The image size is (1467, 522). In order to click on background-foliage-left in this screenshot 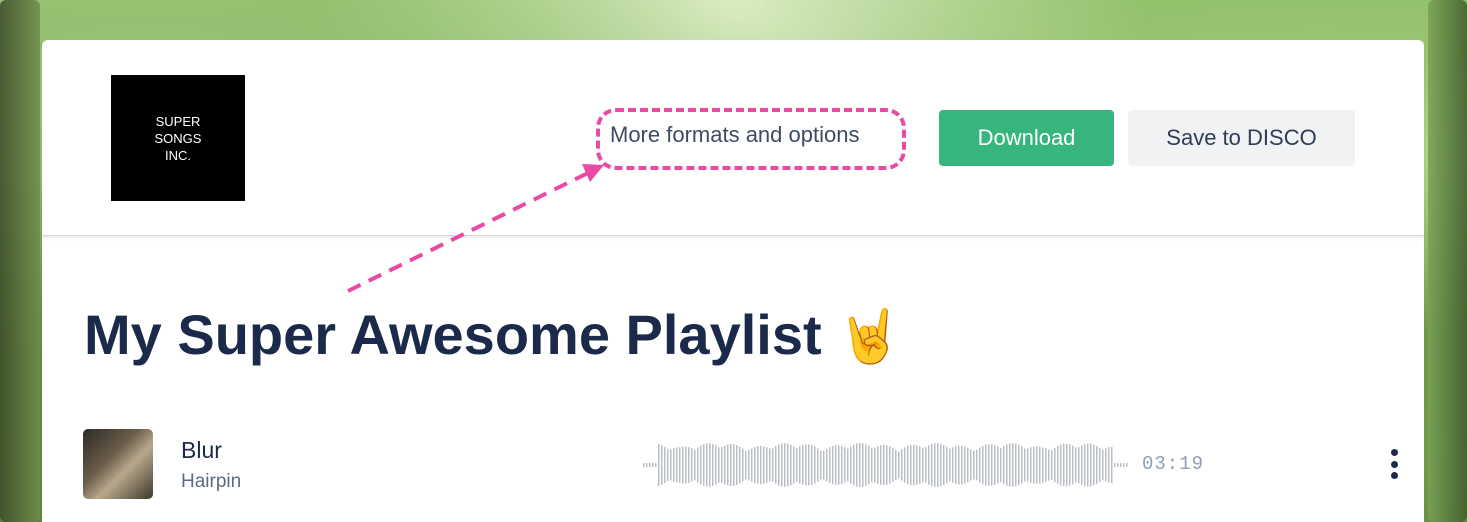, I will do `click(20, 261)`.